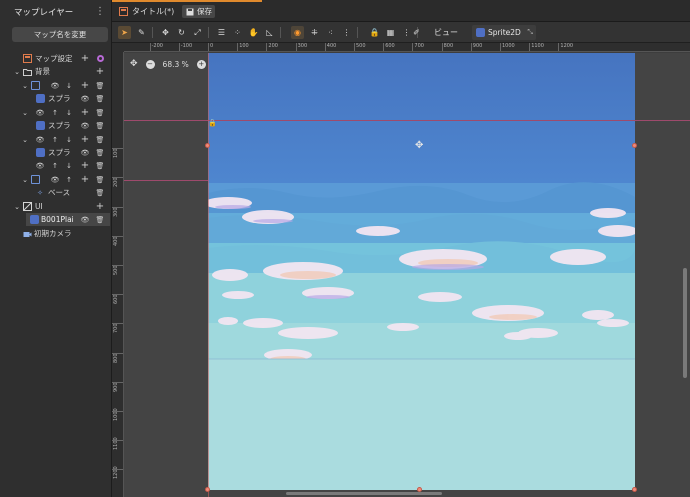 Image resolution: width=690 pixels, height=497 pixels. What do you see at coordinates (55, 58) in the screenshot?
I see `tree-item-map-settings: マップ設定 +` at bounding box center [55, 58].